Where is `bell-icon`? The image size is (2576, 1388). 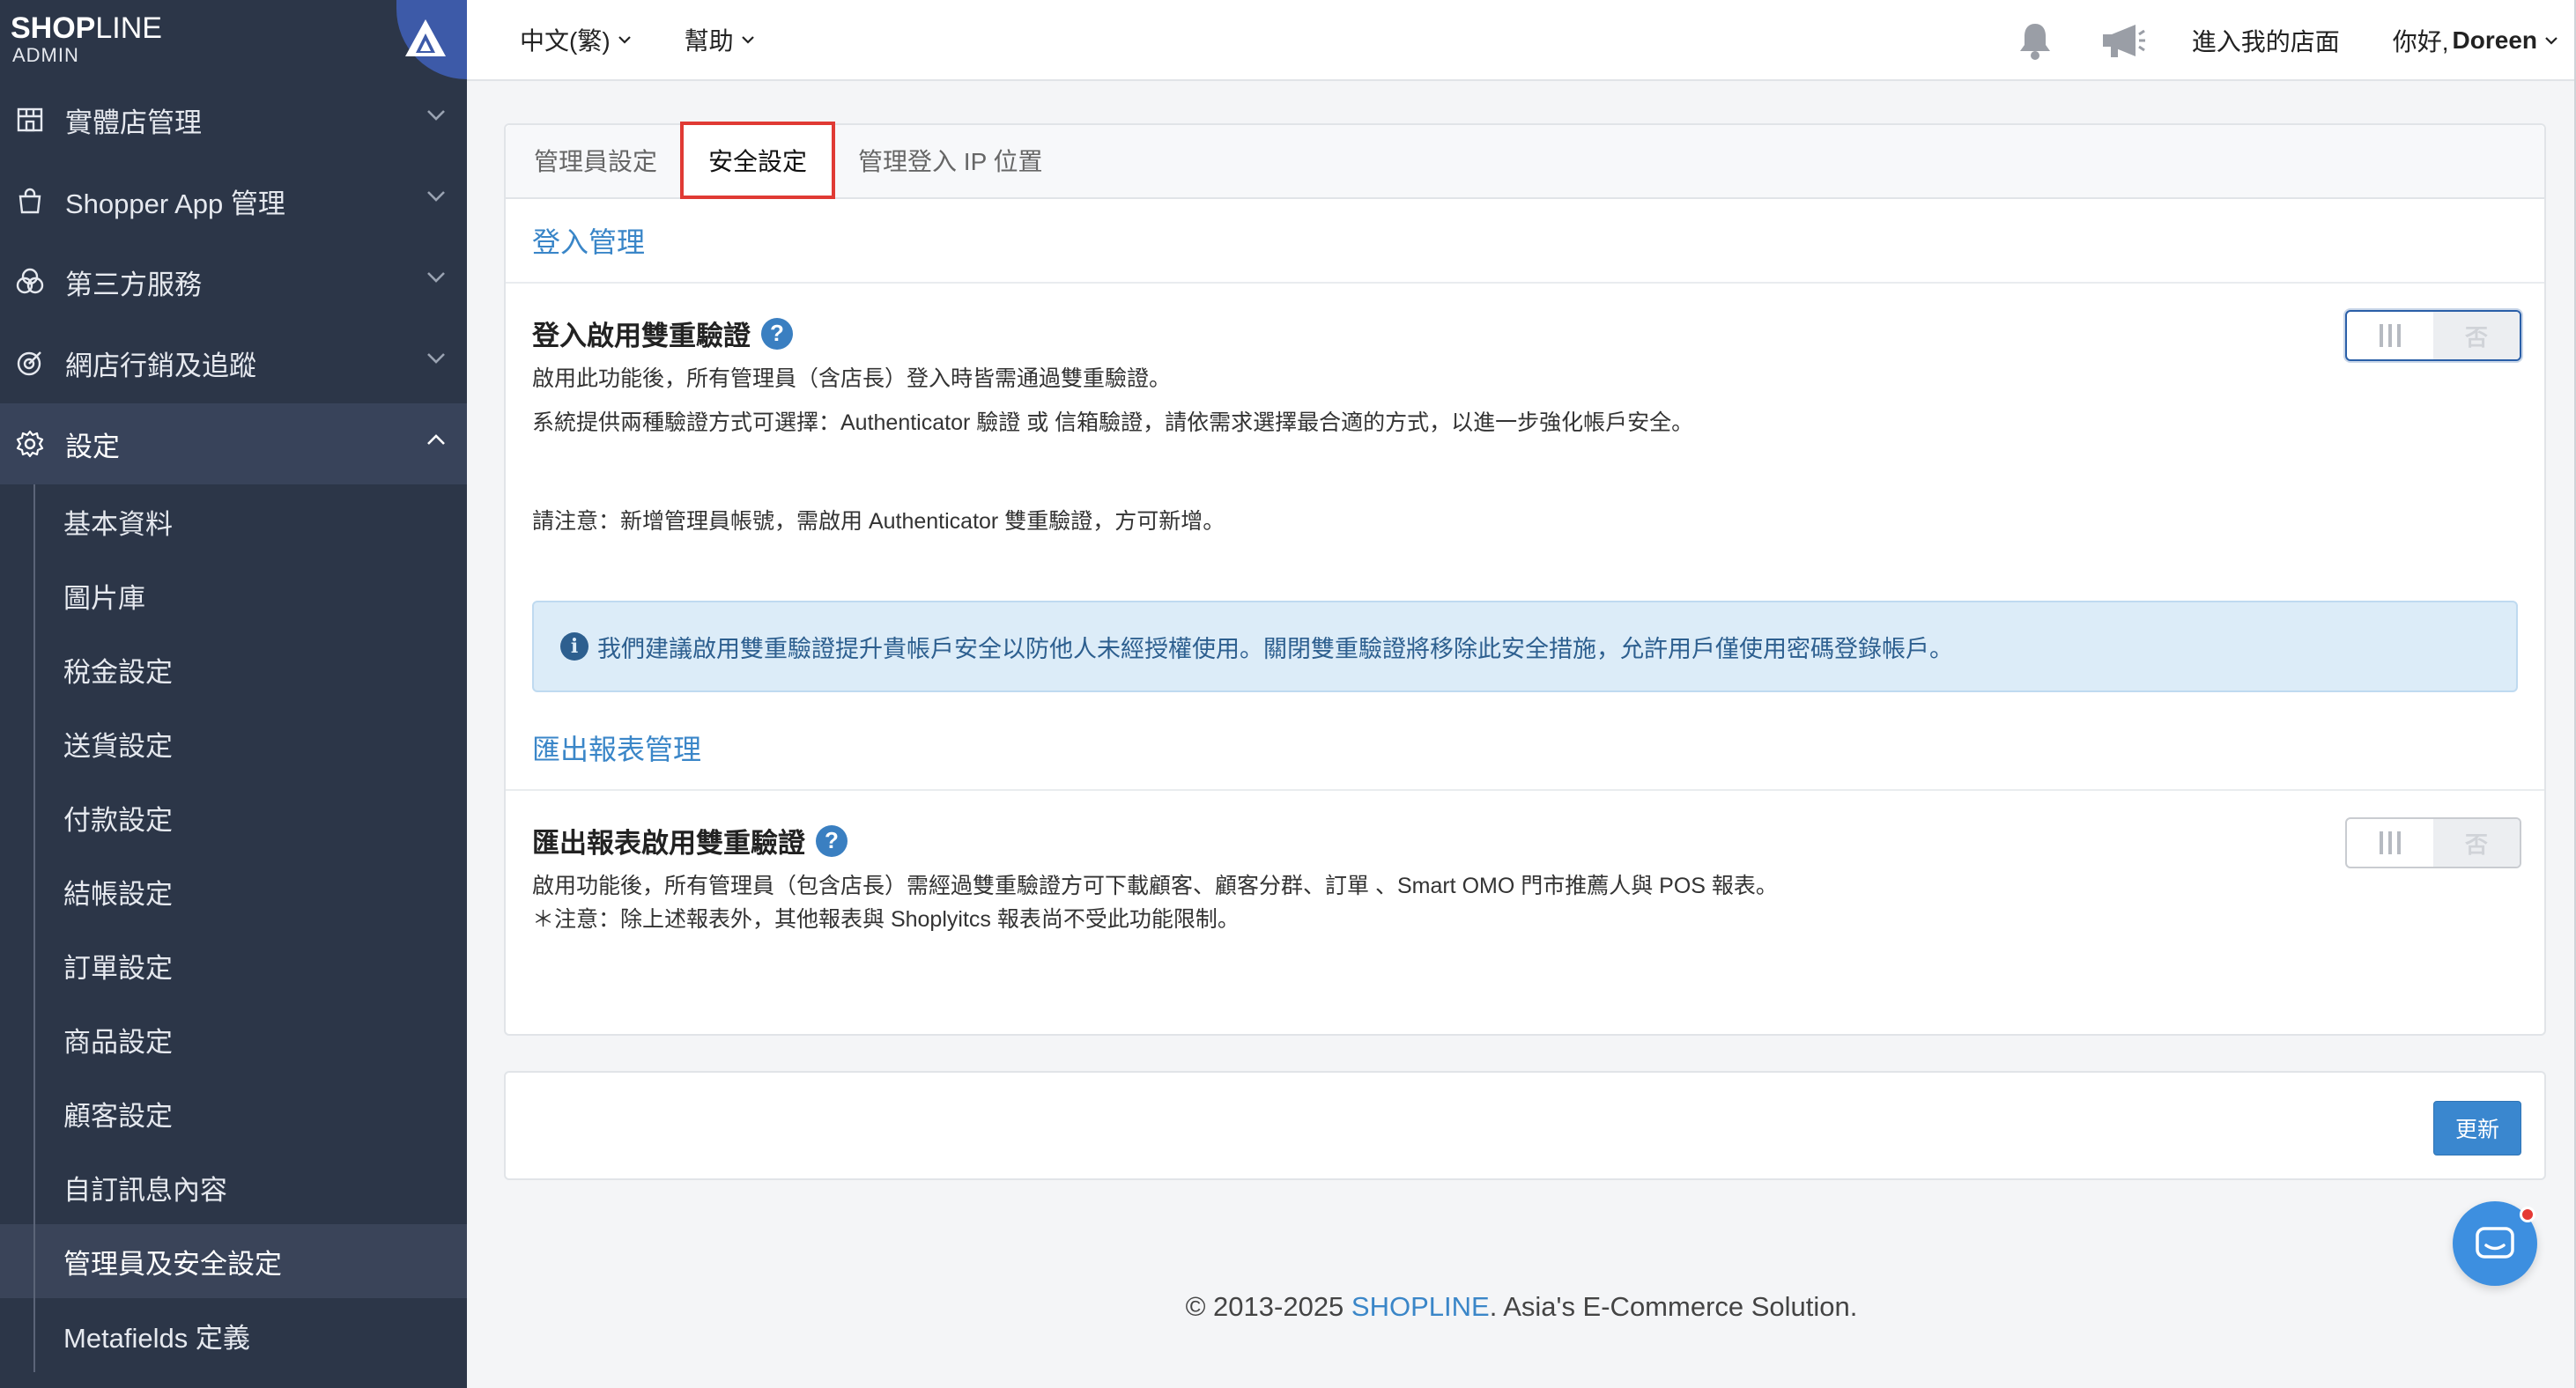 bell-icon is located at coordinates (2035, 42).